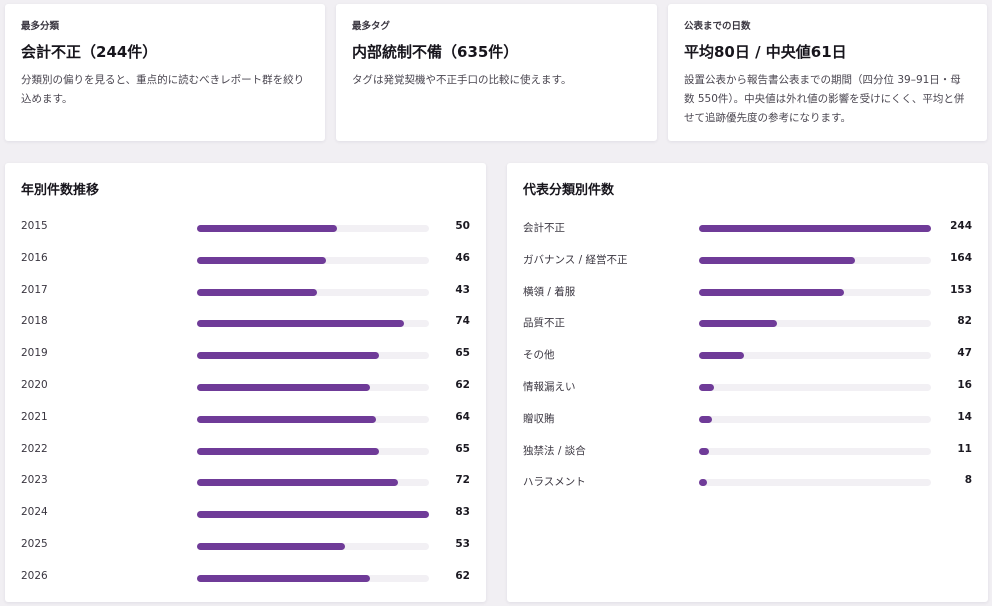  Describe the element at coordinates (575, 259) in the screenshot. I see `bar-label: ガバナンス / 経営不正` at that location.